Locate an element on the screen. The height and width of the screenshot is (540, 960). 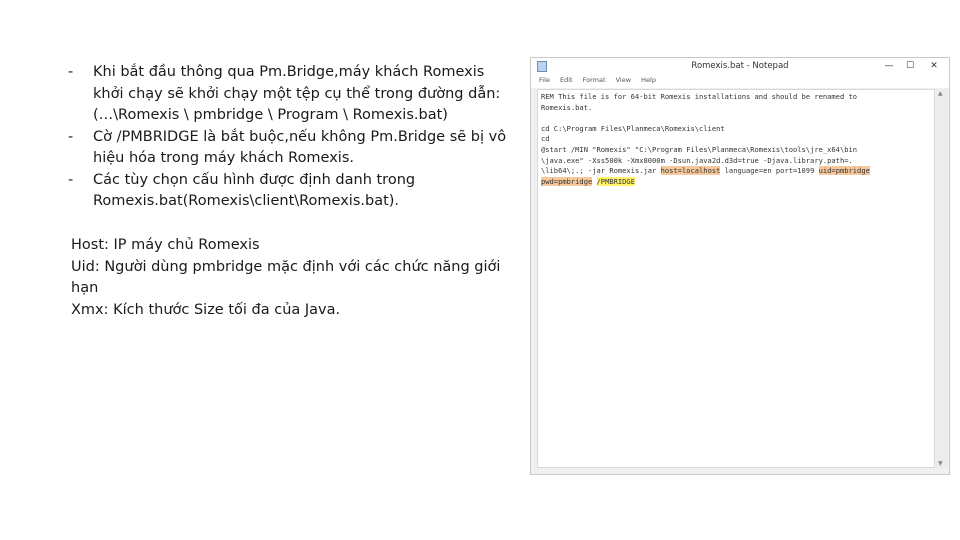
menu-file: File is located at coordinates (544, 80).